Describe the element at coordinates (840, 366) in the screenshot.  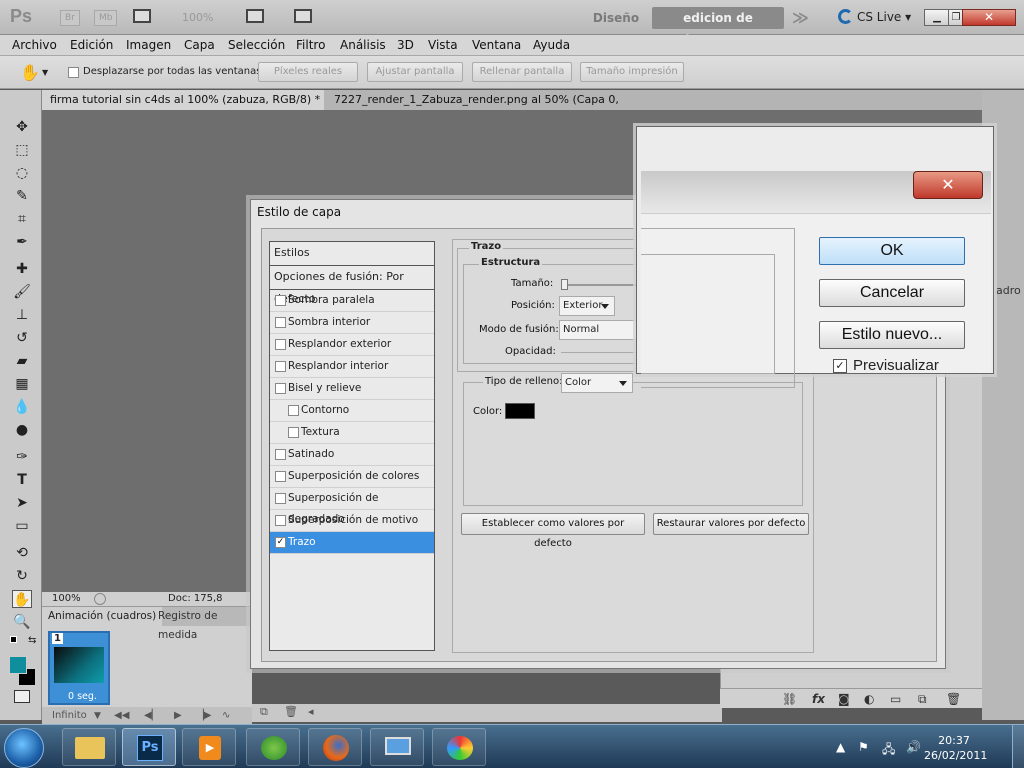
I see `preview-checkbox: ✓` at that location.